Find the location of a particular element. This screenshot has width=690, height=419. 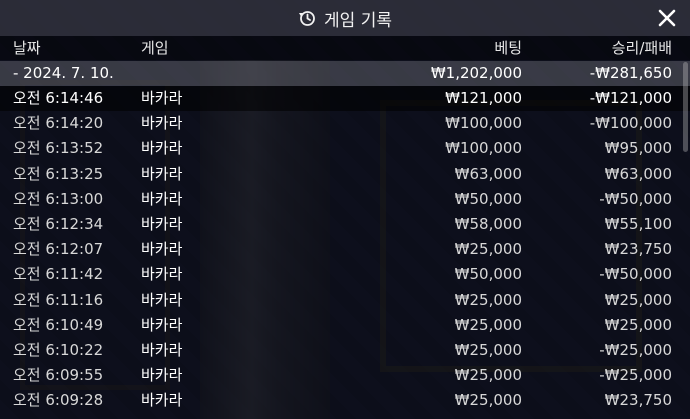

row-time: 오전 6:13:52 is located at coordinates (58, 148).